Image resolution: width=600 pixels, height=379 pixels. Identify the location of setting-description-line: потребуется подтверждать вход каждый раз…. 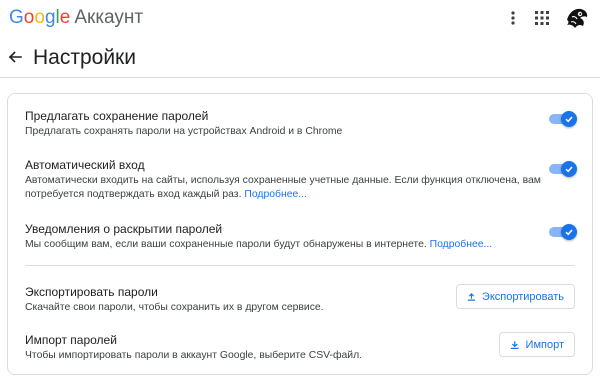
(283, 195).